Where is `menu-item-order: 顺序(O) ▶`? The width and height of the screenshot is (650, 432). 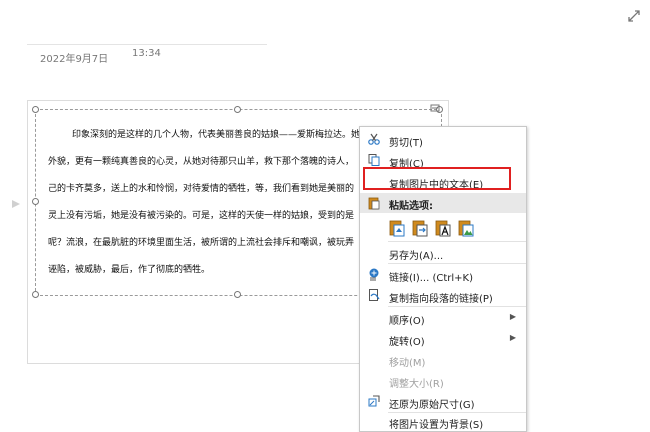
menu-item-order: 顺序(O) ▶ is located at coordinates (443, 317).